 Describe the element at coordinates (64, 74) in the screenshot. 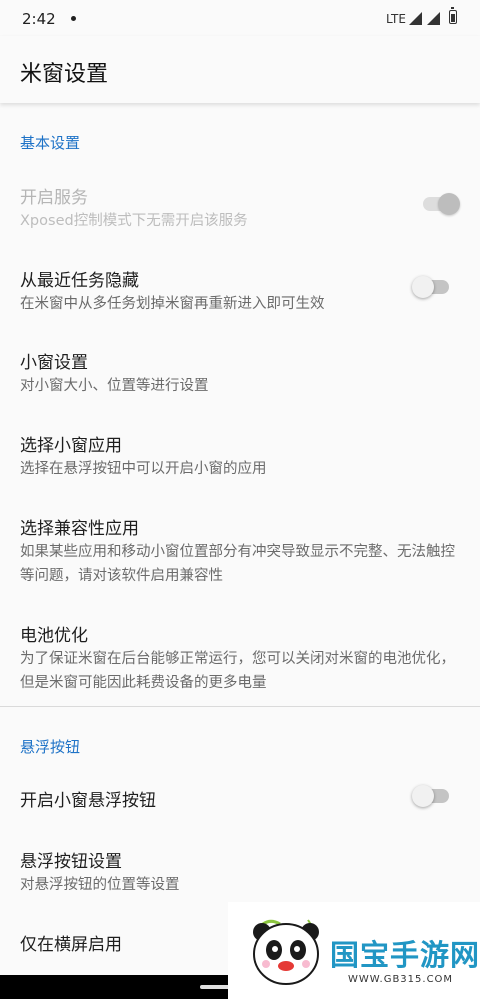

I see `page-title: 米窗设置` at that location.